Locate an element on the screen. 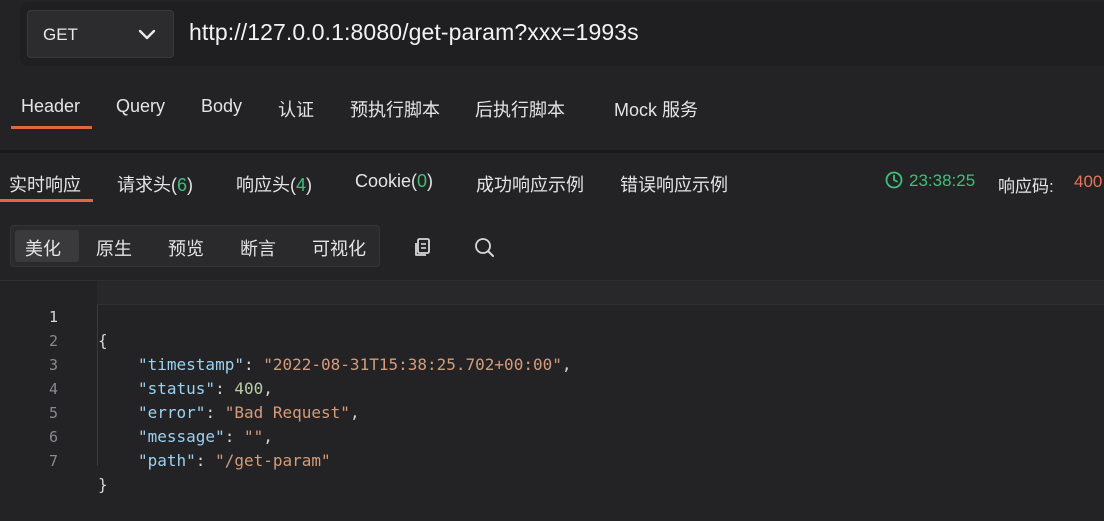 The width and height of the screenshot is (1104, 521). view-beautify: 美化 is located at coordinates (43, 248).